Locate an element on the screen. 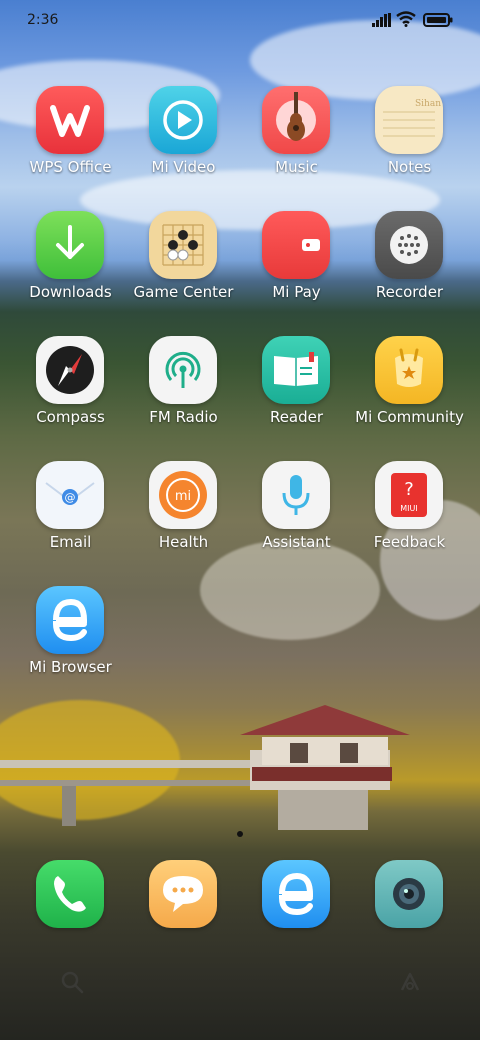  app-email: @ Email is located at coordinates (70, 521).